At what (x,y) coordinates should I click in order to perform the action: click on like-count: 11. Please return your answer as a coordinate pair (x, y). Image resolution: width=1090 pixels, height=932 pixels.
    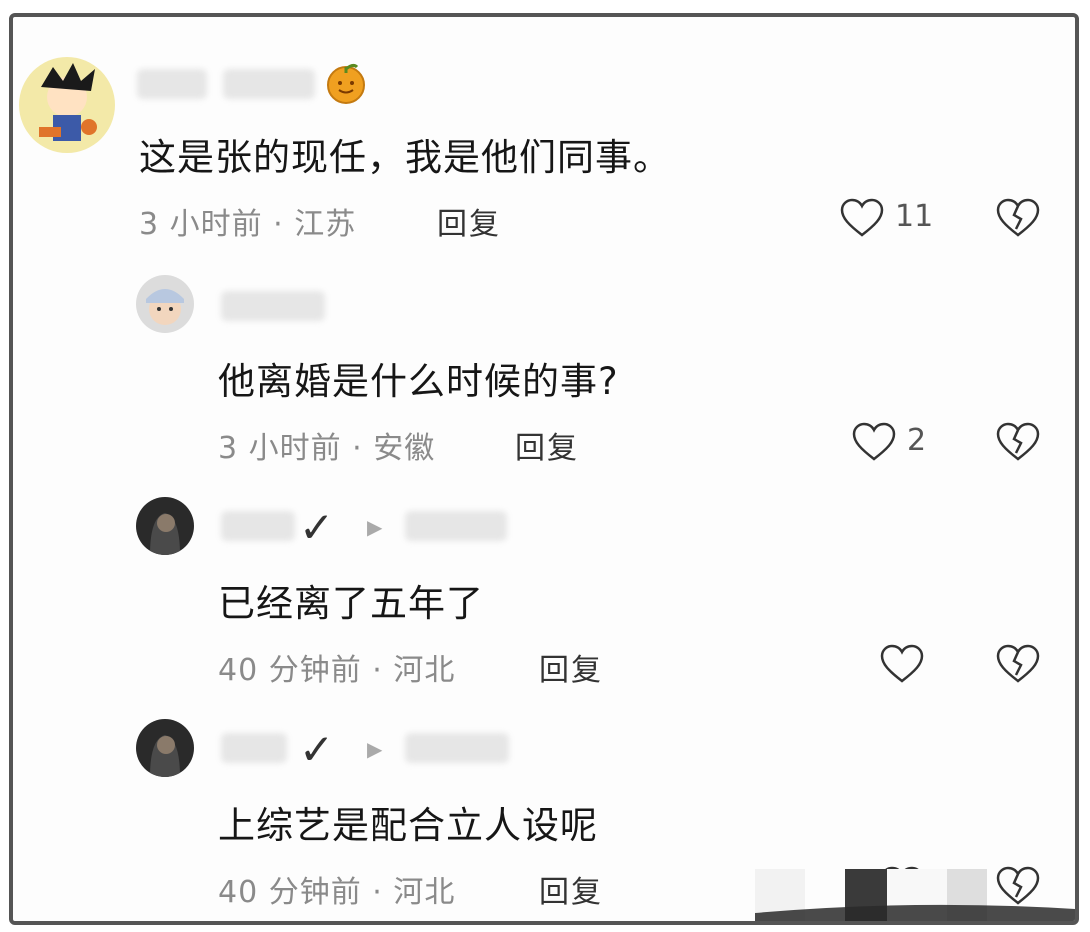
    Looking at the image, I should click on (914, 216).